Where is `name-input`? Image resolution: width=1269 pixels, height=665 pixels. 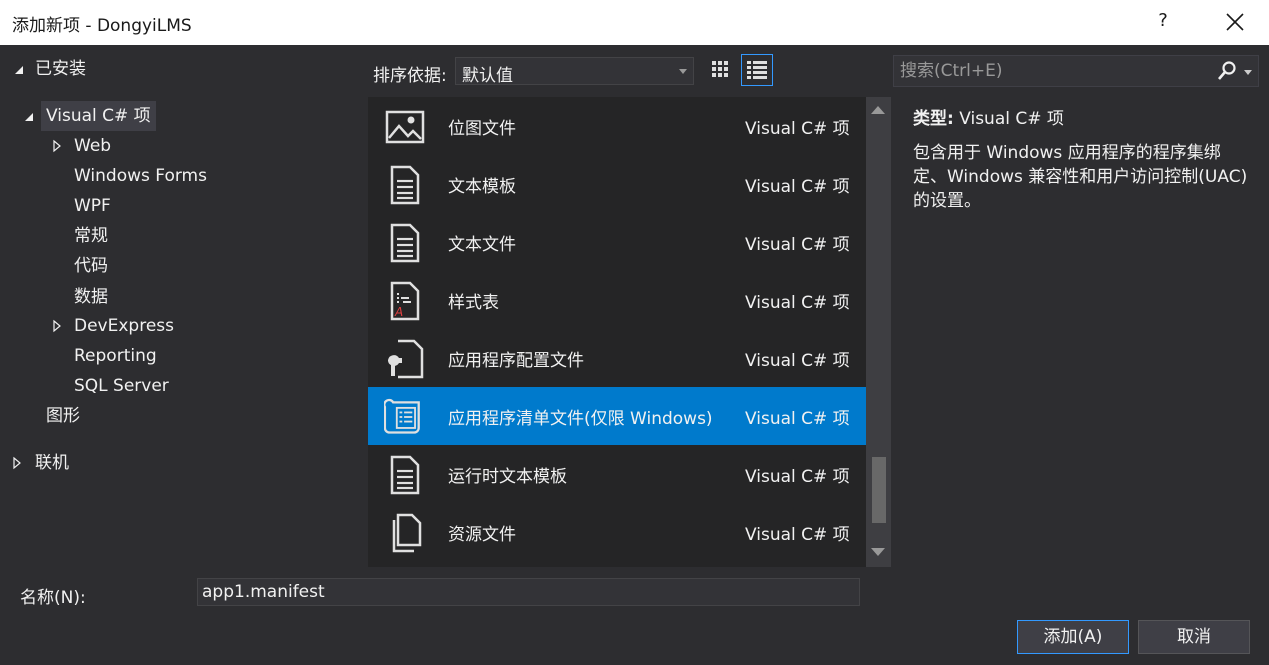
name-input is located at coordinates (528, 592).